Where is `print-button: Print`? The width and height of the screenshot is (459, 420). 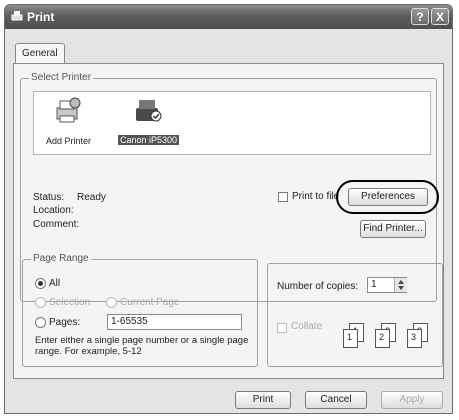
print-button: Print is located at coordinates (263, 400).